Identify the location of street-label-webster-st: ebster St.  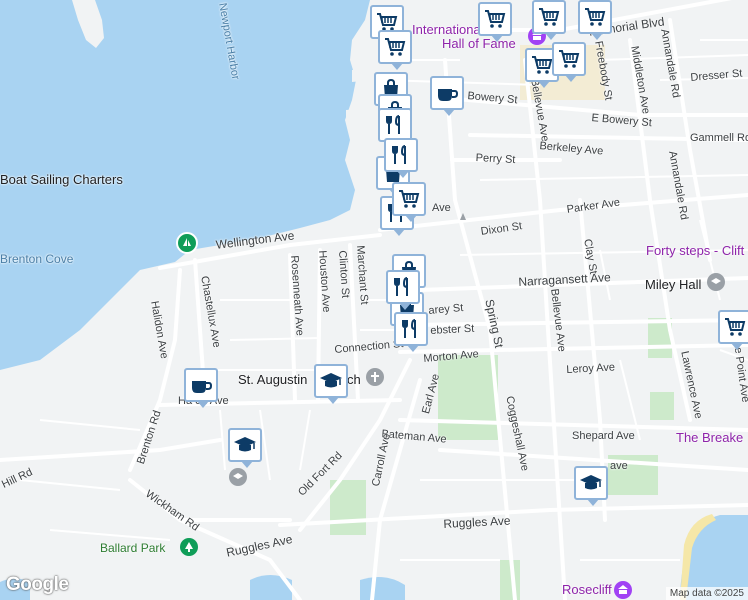
(452, 329).